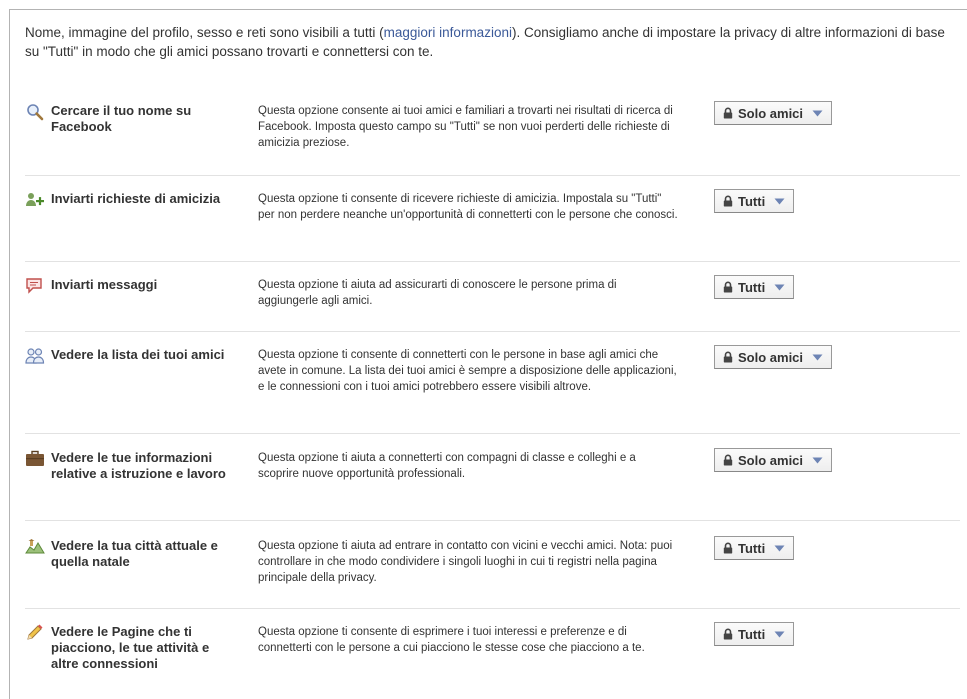 The height and width of the screenshot is (699, 967). I want to click on message-icon, so click(35, 286).